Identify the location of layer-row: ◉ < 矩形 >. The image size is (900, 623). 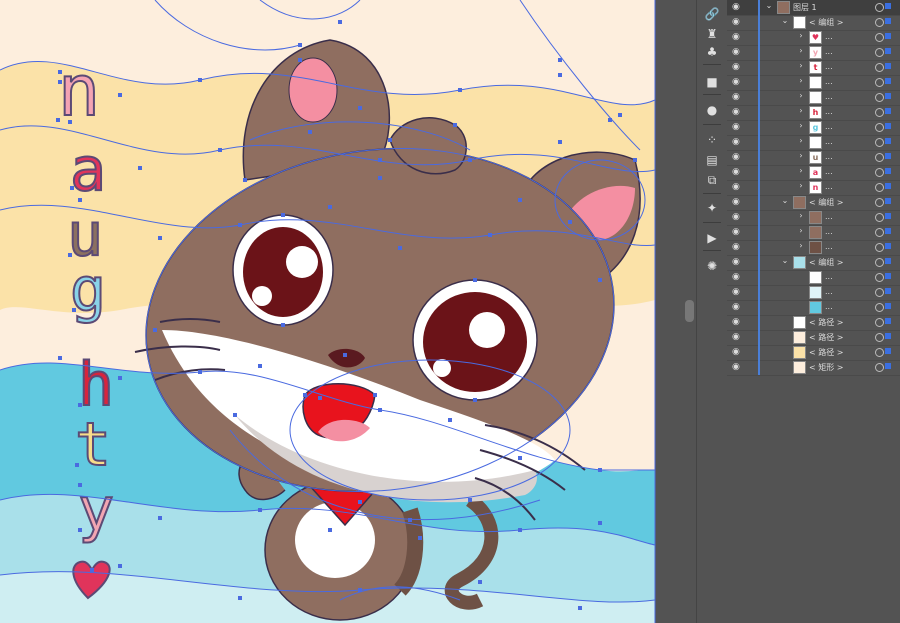
(813, 368).